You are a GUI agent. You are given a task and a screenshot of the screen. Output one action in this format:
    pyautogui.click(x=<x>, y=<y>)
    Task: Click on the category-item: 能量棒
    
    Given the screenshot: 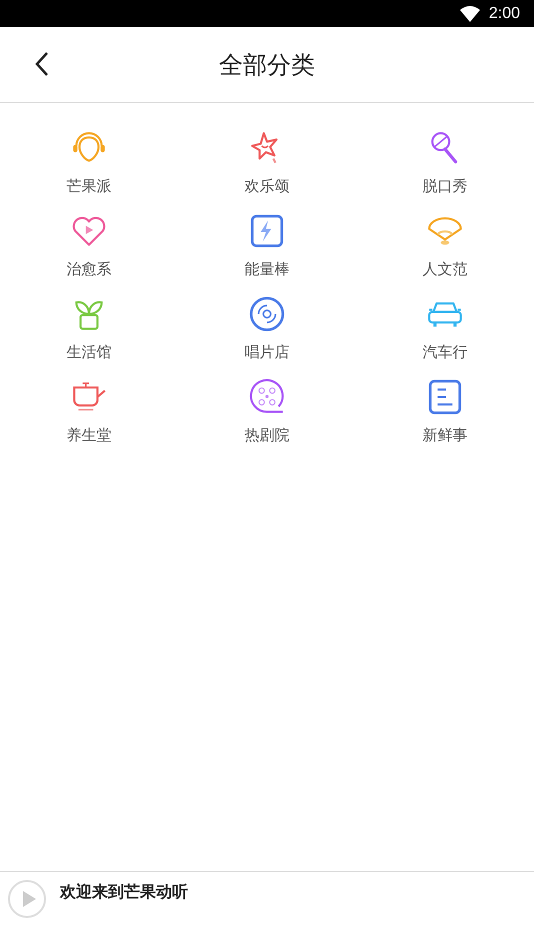 What is the action you would take?
    pyautogui.click(x=267, y=245)
    